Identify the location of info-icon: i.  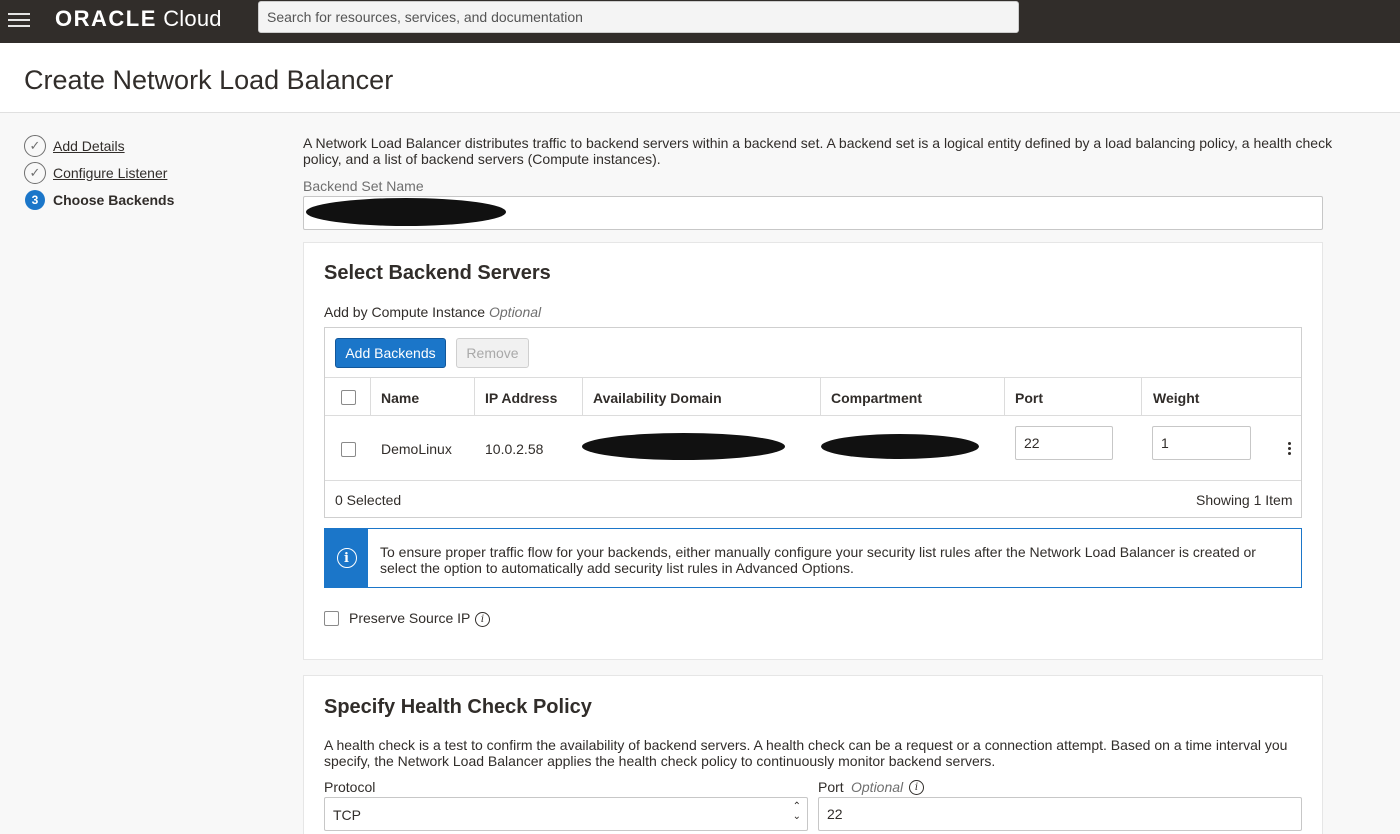
(346, 558).